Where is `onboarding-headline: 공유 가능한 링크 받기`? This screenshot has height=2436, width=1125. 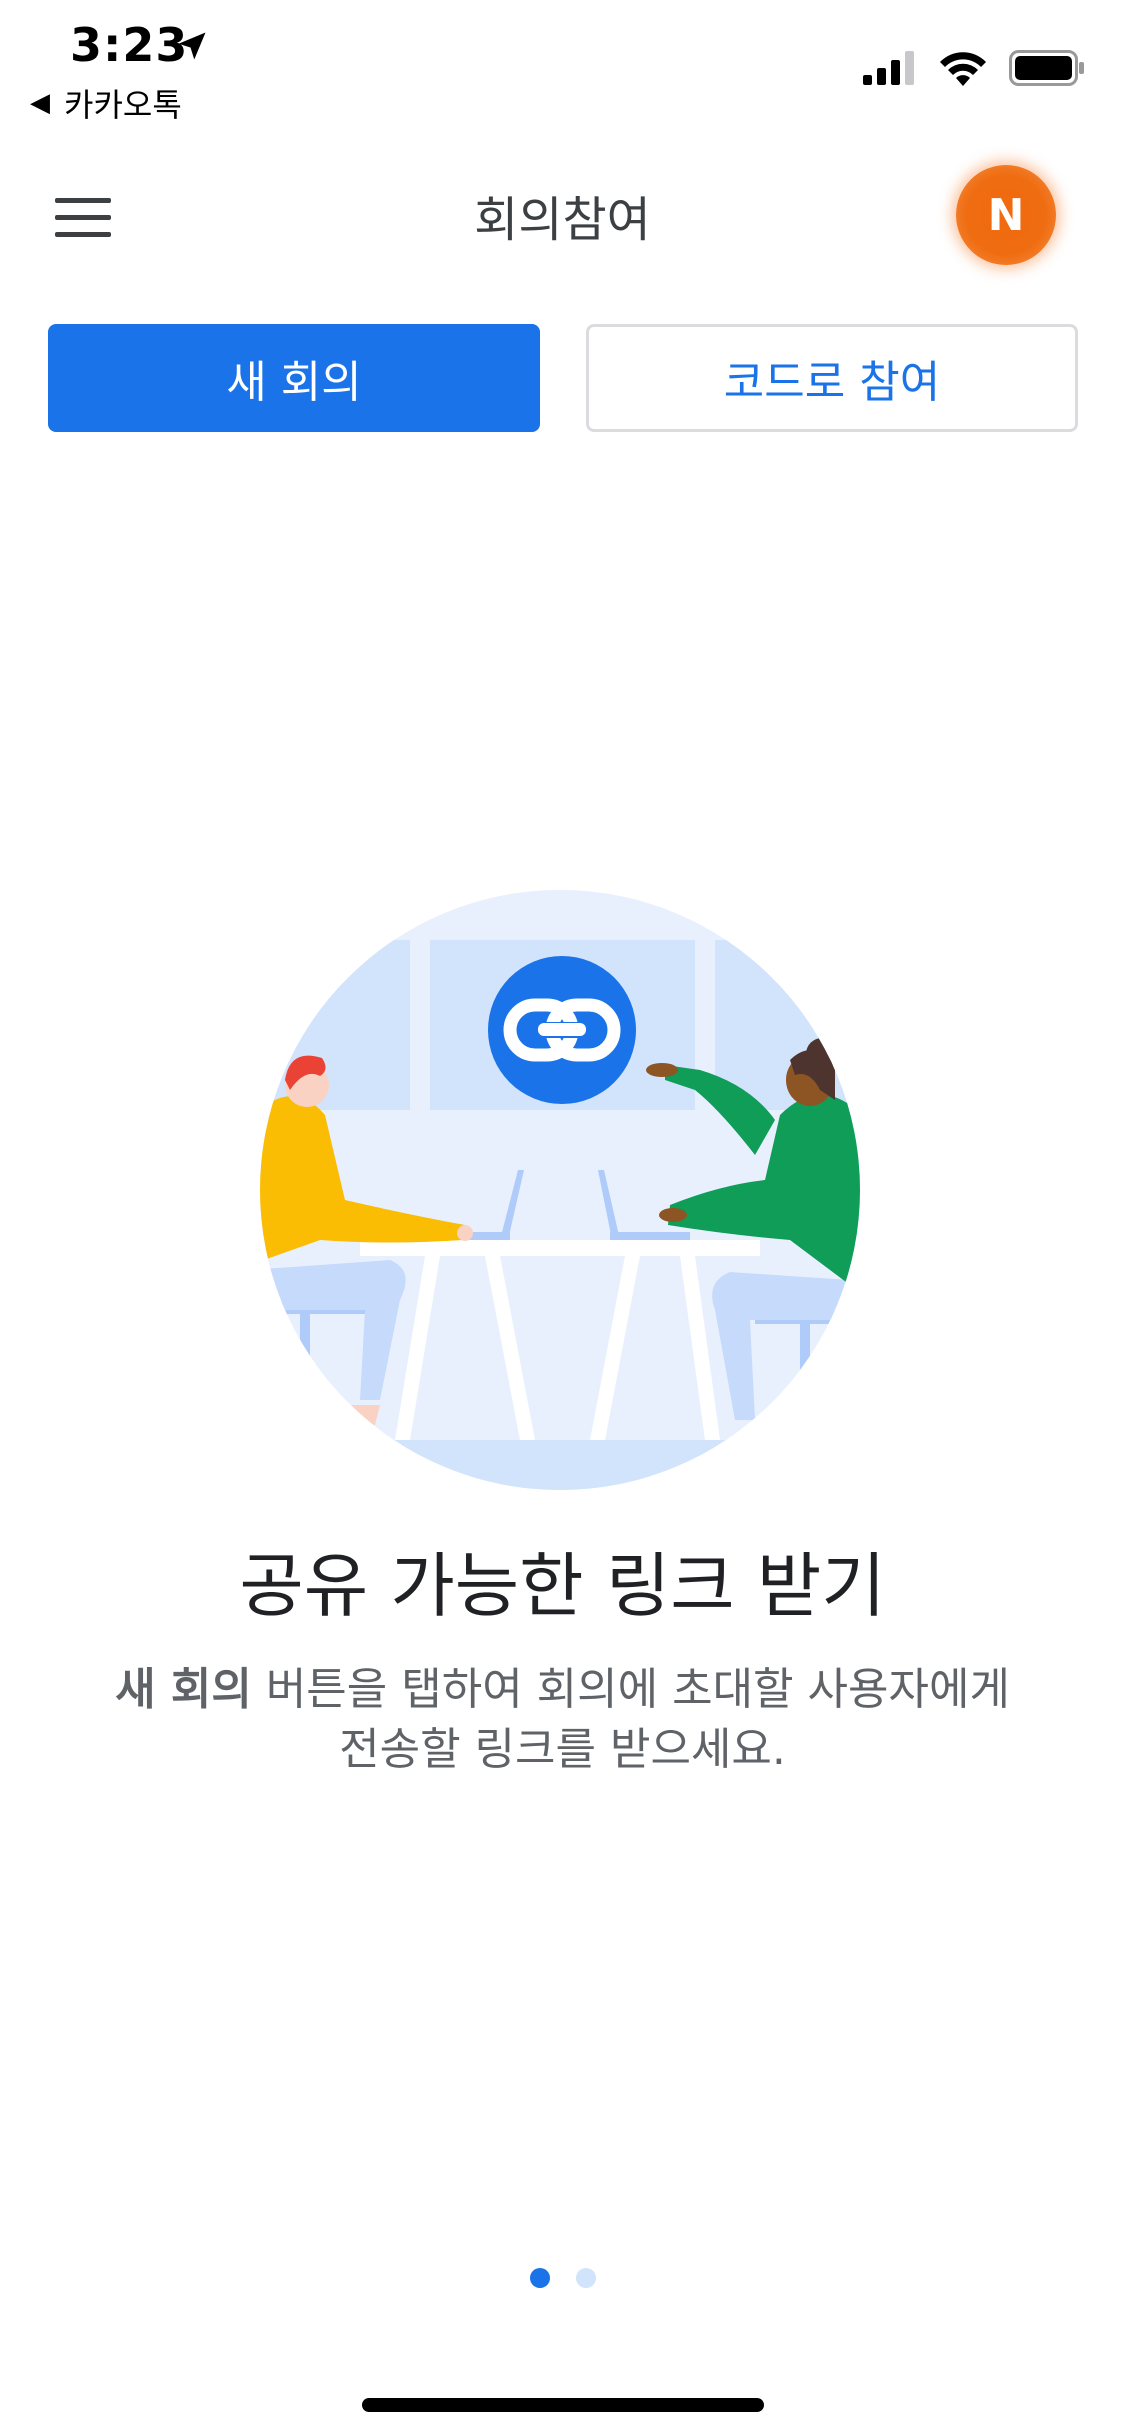
onboarding-headline: 공유 가능한 링크 받기 is located at coordinates (562, 1586).